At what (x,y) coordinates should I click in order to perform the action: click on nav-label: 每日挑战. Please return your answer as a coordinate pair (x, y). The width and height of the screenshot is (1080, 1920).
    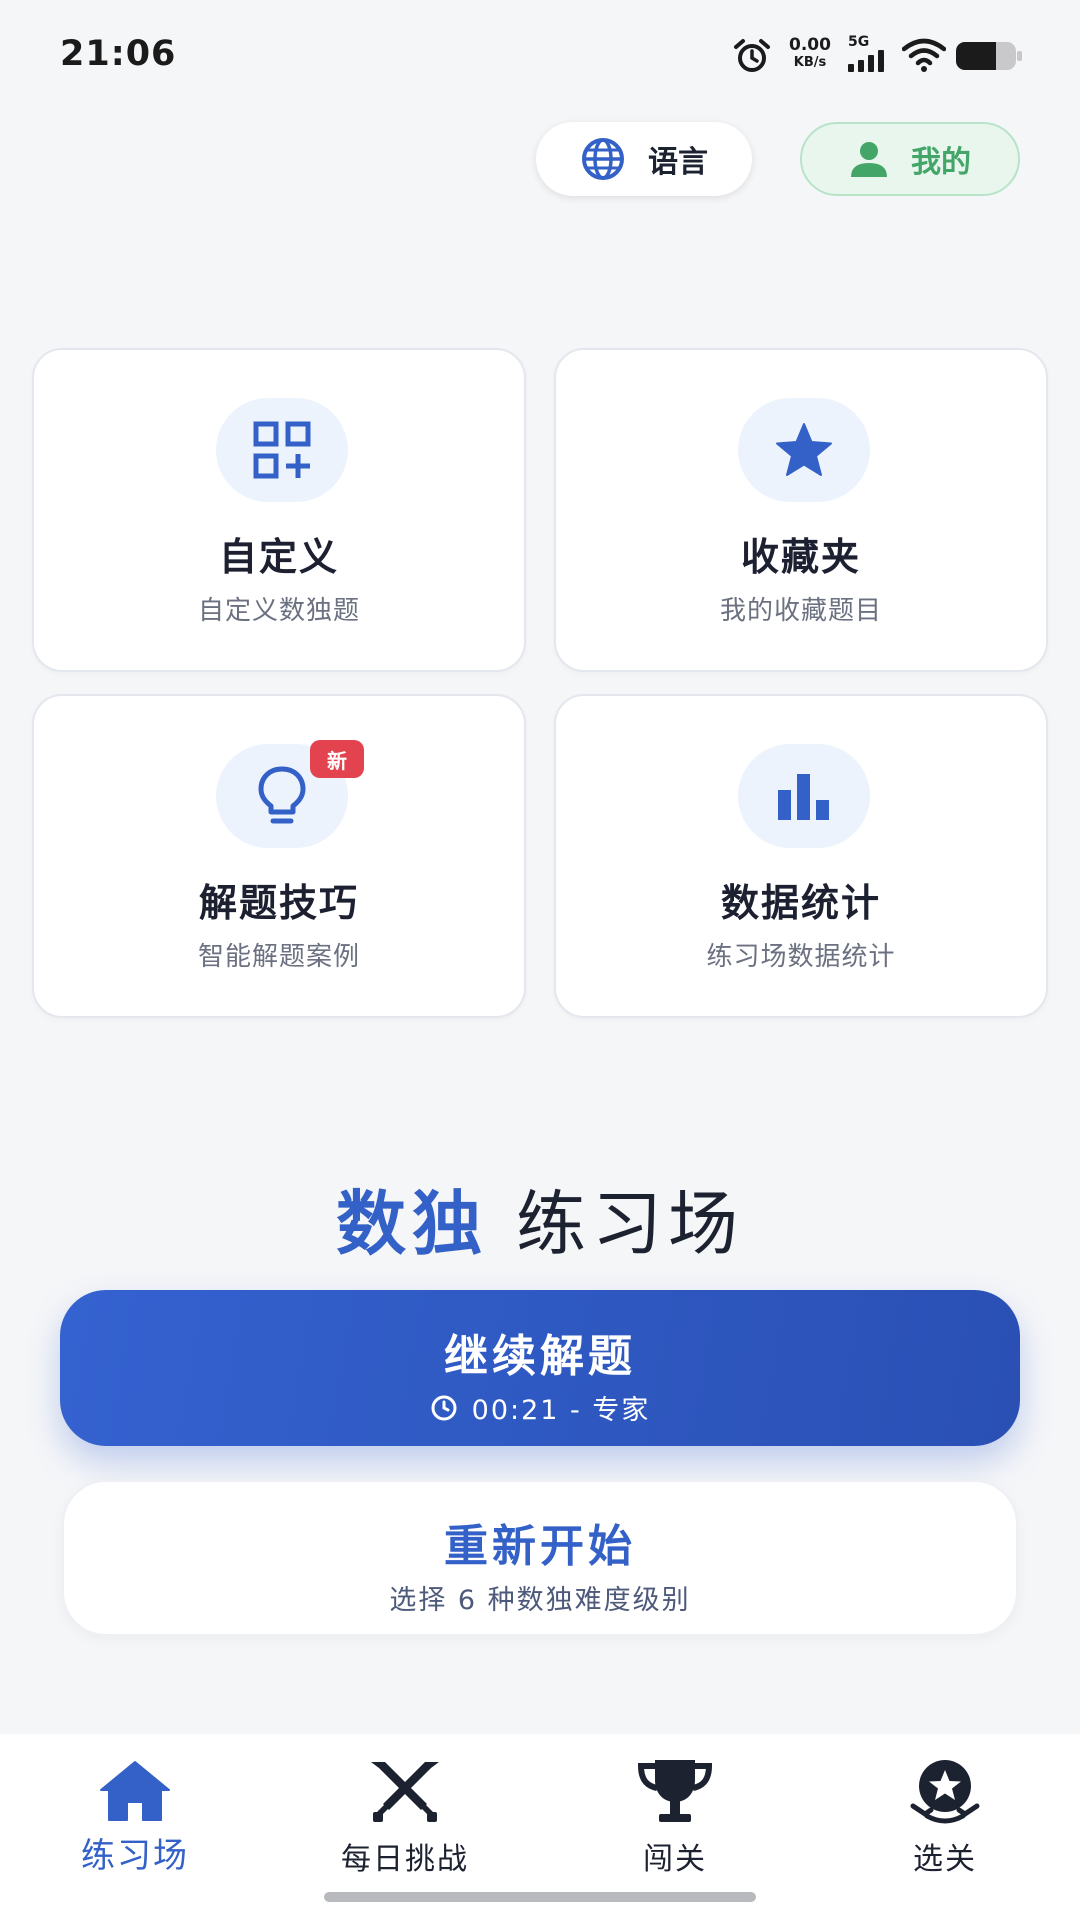
    Looking at the image, I should click on (405, 1859).